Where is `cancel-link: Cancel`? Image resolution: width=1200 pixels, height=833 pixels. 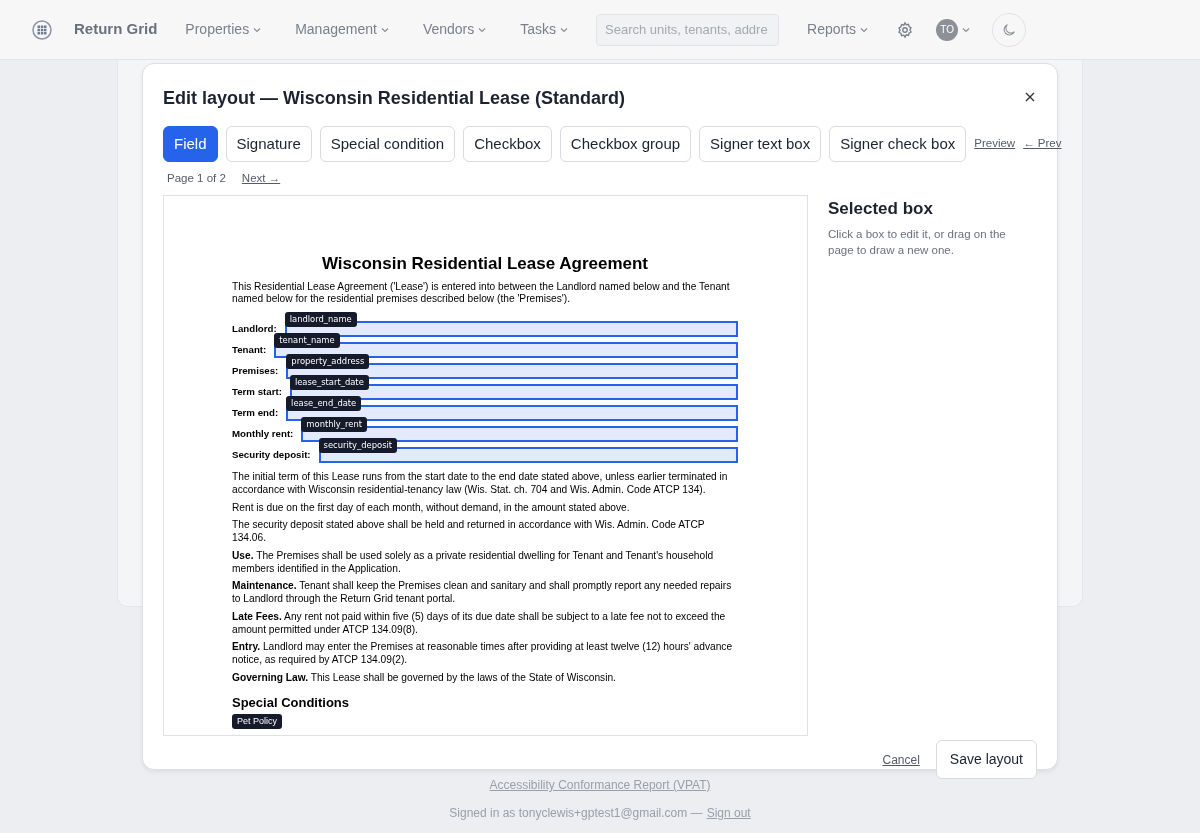 cancel-link: Cancel is located at coordinates (901, 759).